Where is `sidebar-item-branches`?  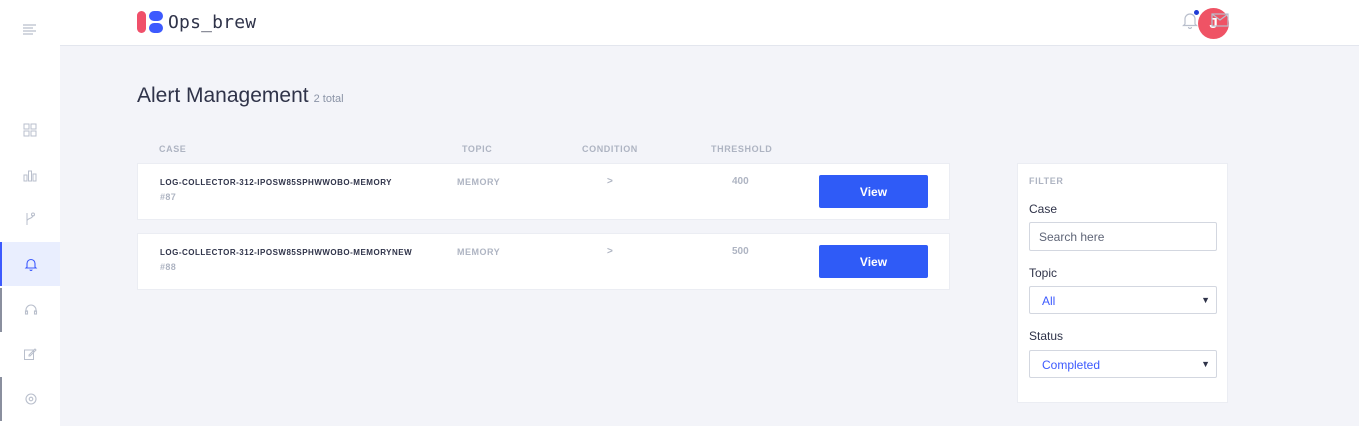 sidebar-item-branches is located at coordinates (30, 219).